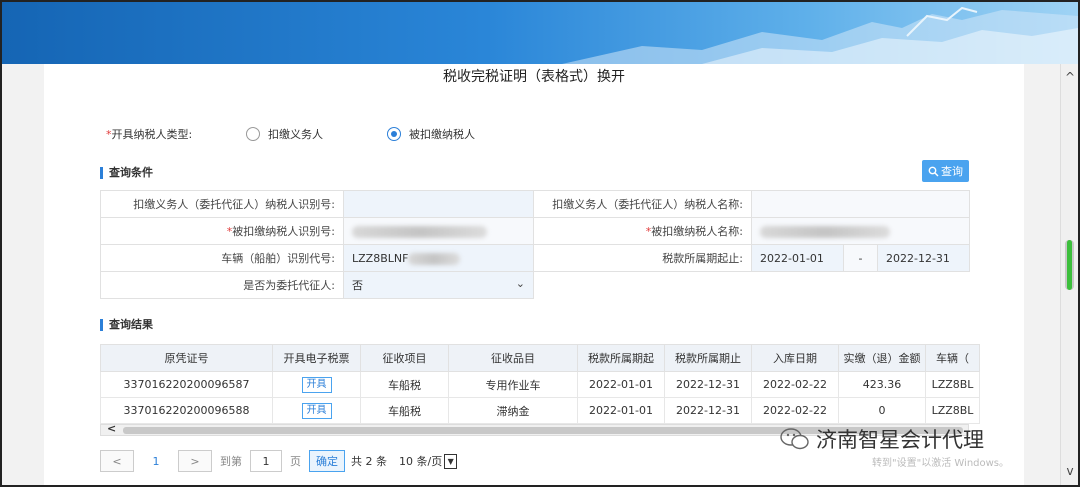 This screenshot has width=1080, height=487. I want to click on is-agent-select: 否 ⌄, so click(438, 285).